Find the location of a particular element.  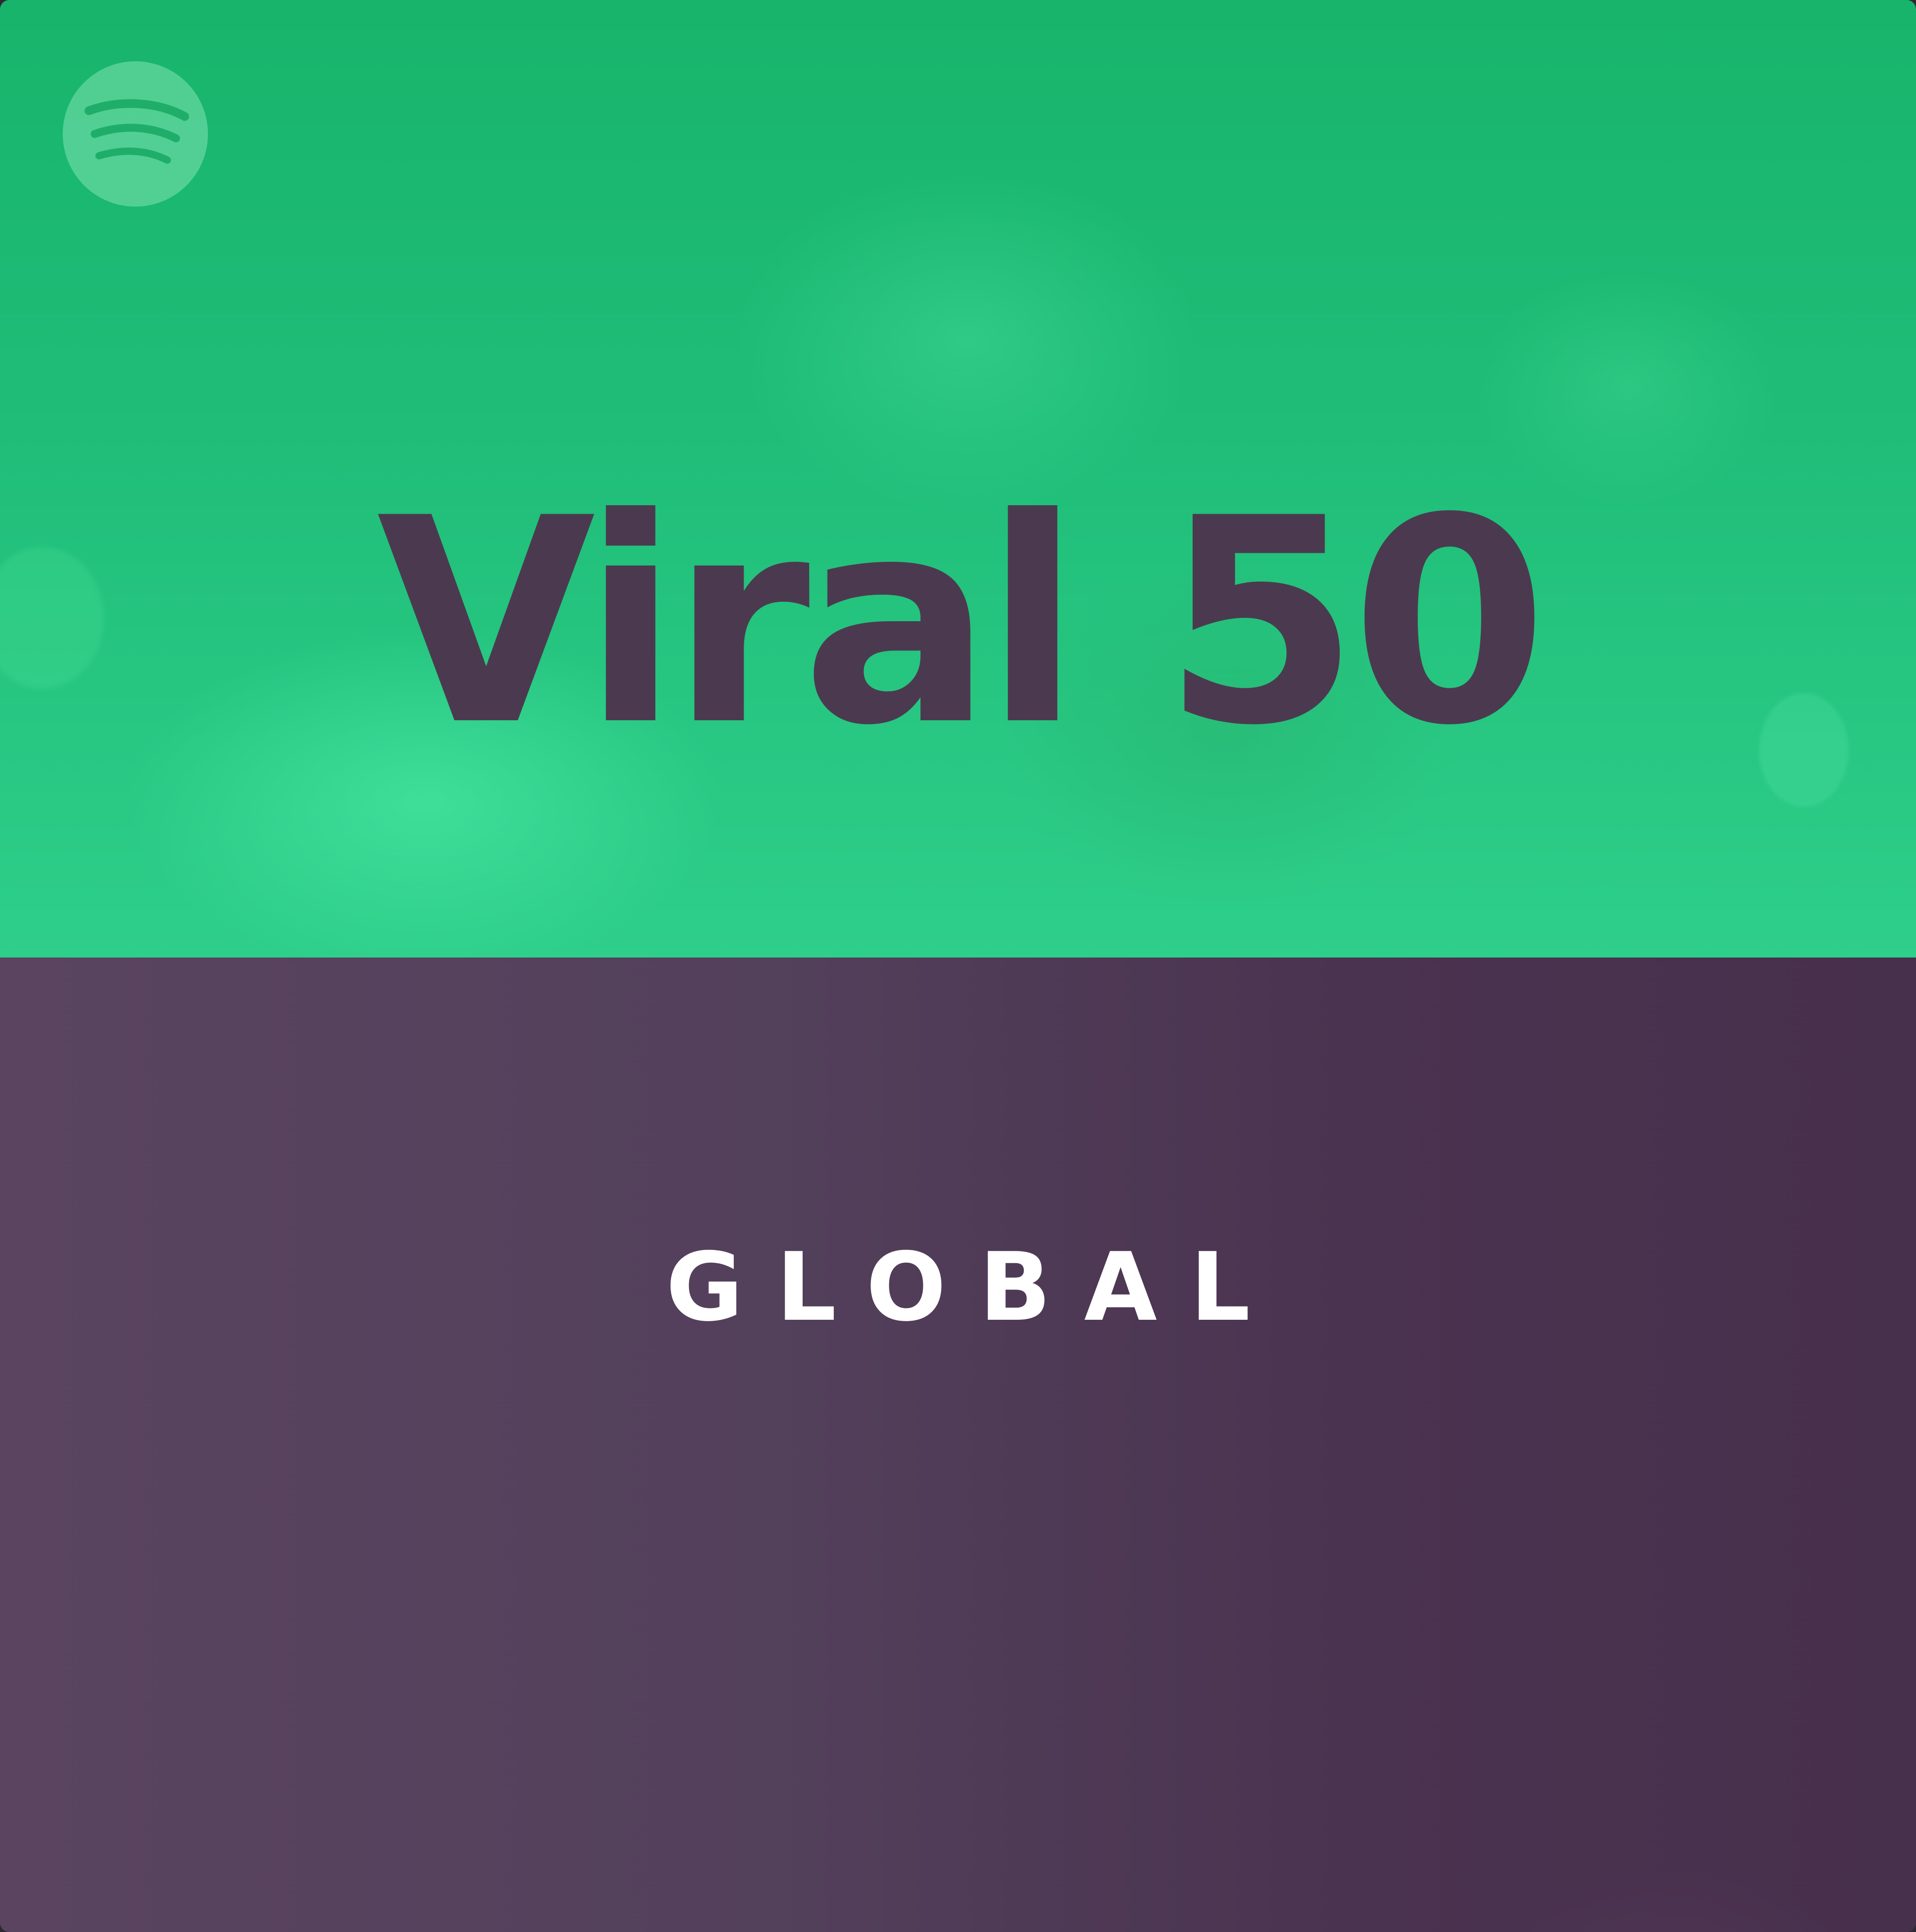

spotify-logo-icon is located at coordinates (135, 134).